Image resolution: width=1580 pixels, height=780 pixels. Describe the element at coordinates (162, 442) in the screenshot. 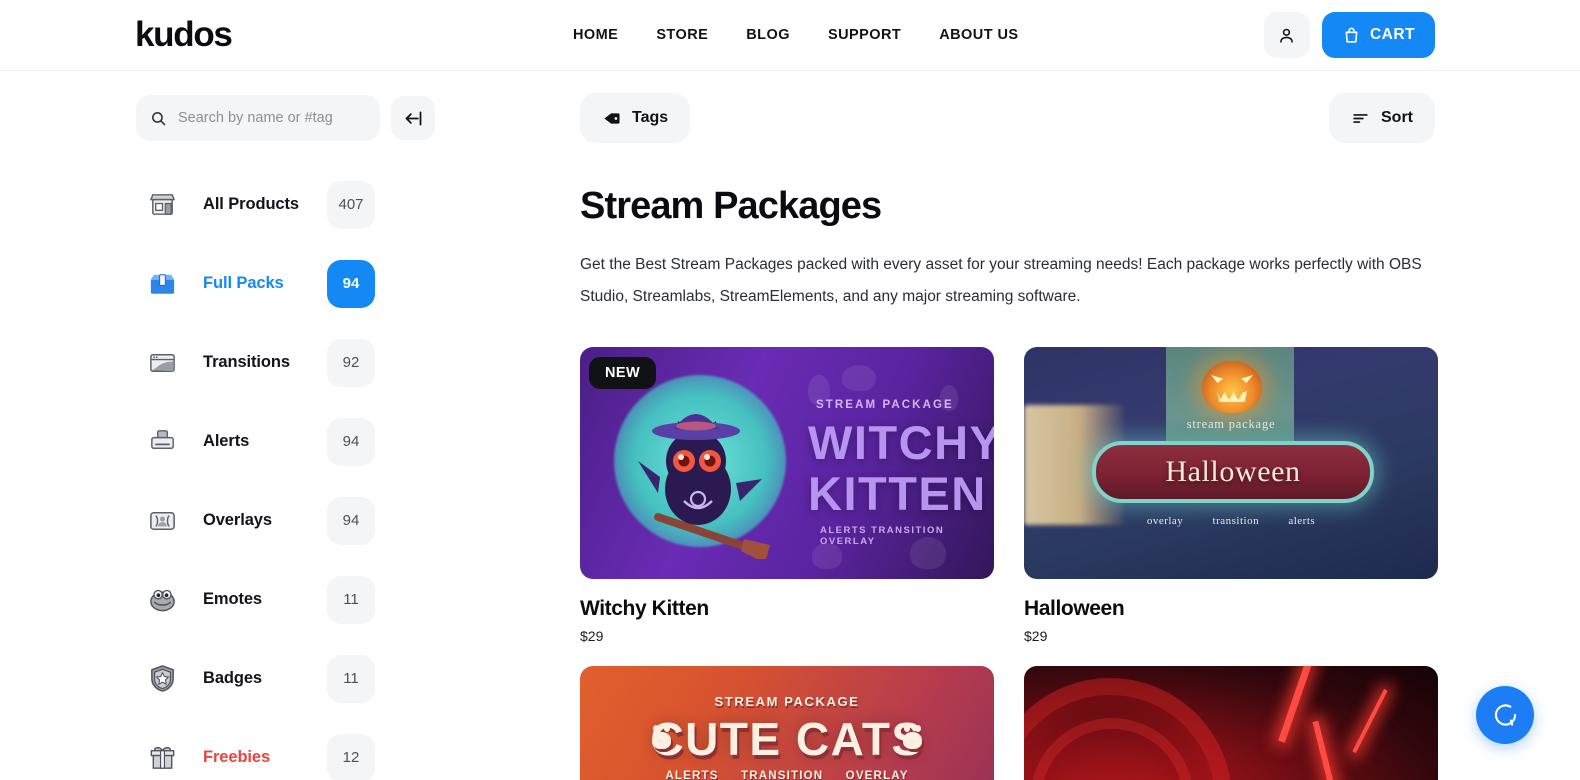

I see `alert-icon` at that location.